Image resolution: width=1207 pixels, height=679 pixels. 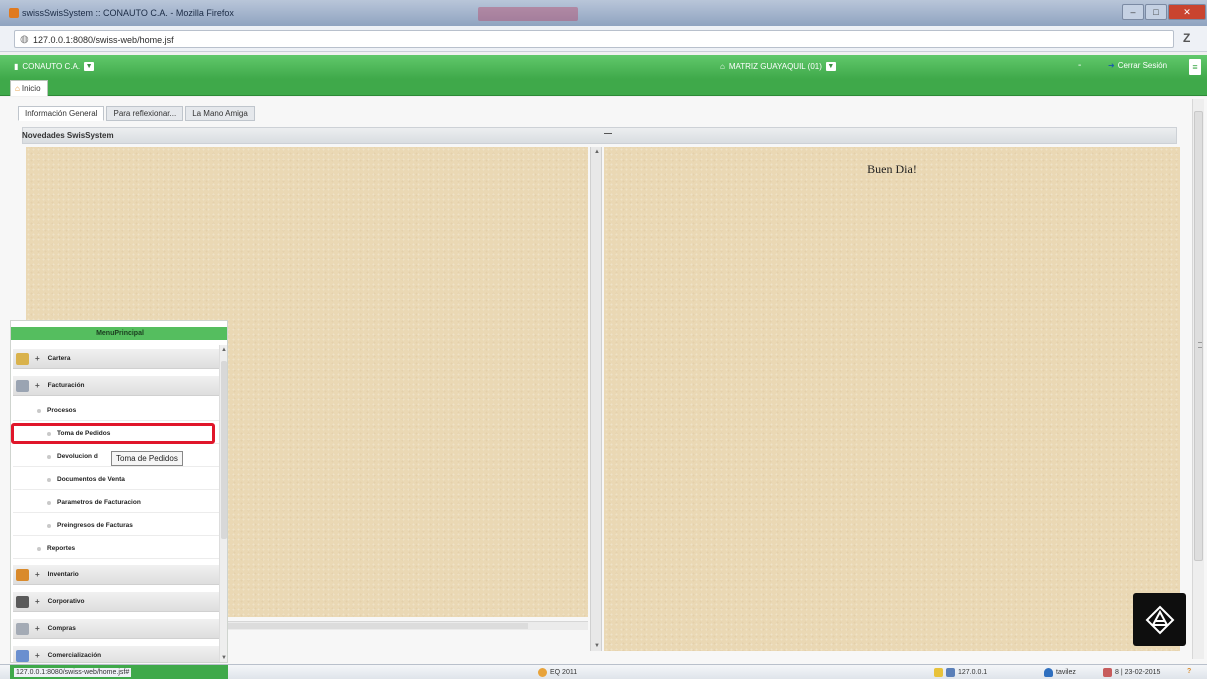 What do you see at coordinates (16, 66) in the screenshot?
I see `company-icon: ▮` at bounding box center [16, 66].